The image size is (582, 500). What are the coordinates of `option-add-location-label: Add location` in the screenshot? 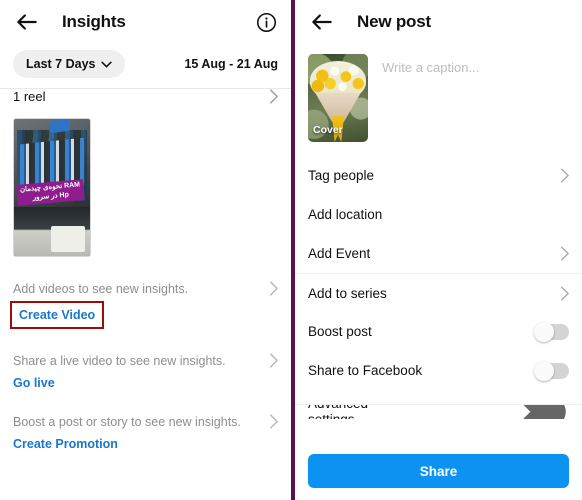 It's located at (345, 214).